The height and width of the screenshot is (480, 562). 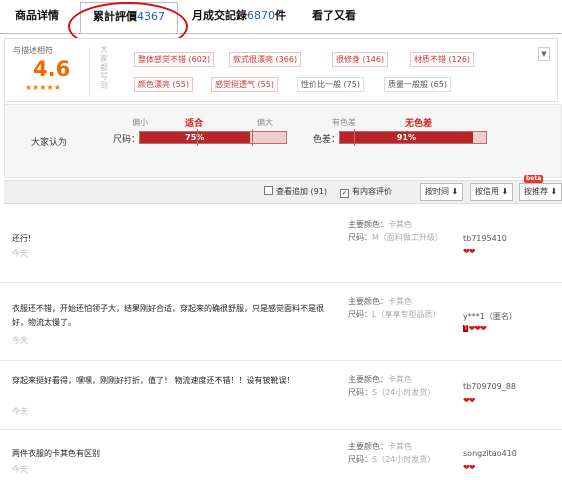 I want to click on checkbox-icon, so click(x=268, y=190).